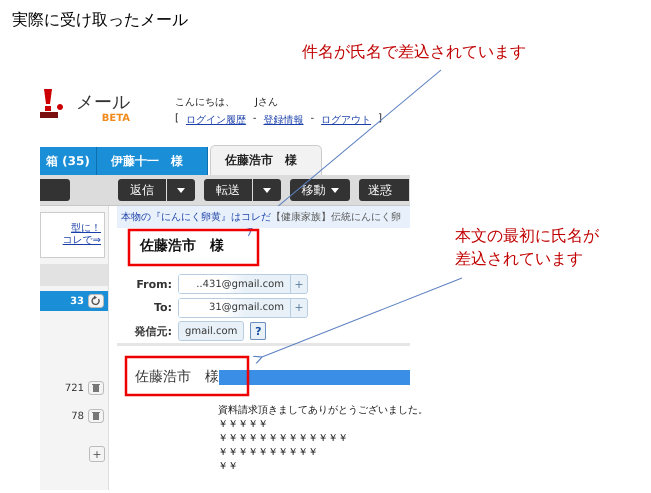  Describe the element at coordinates (320, 190) in the screenshot. I see `menu-button: 移動` at that location.